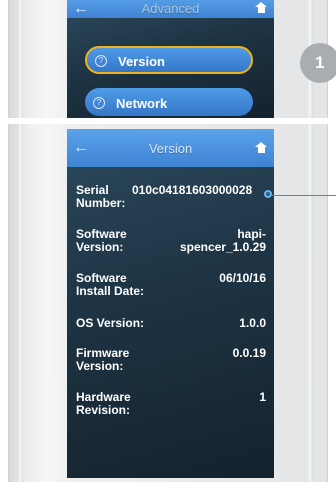 The image size is (336, 482). What do you see at coordinates (142, 103) in the screenshot?
I see `network-menu-label: Network` at bounding box center [142, 103].